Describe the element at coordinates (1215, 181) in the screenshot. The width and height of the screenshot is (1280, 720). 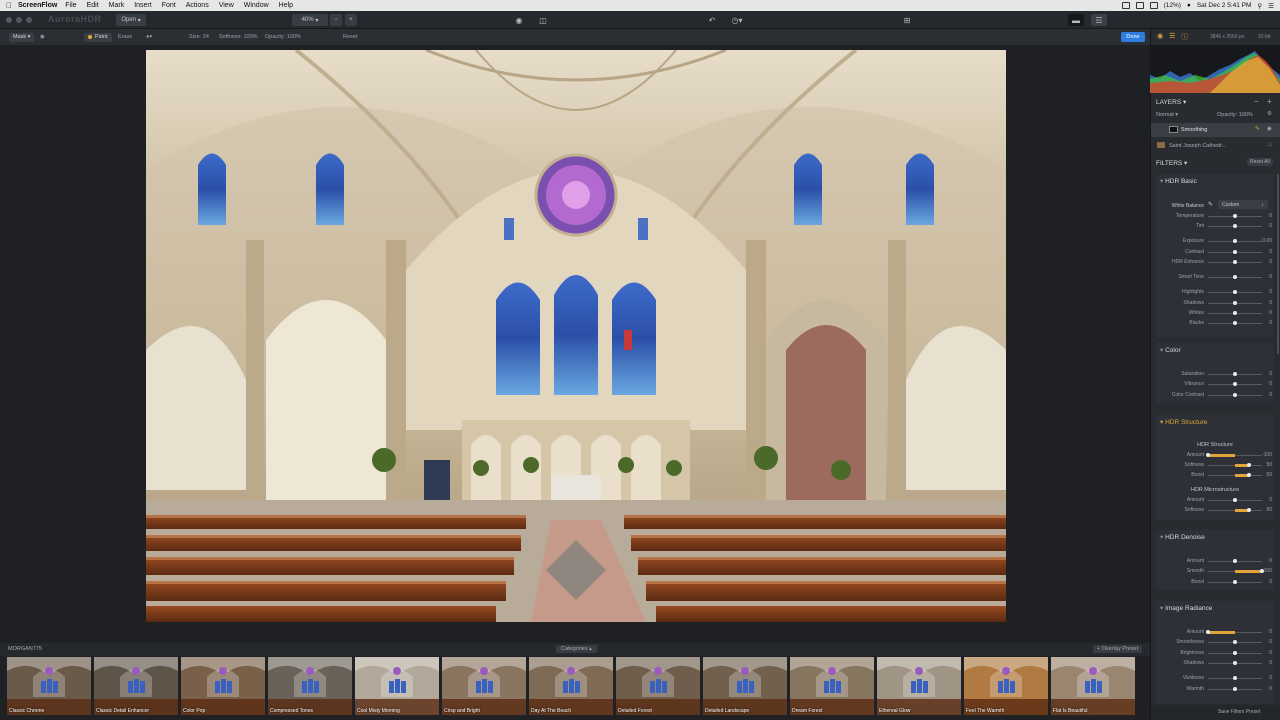
I see `hdr-basic-header: ▾ HDR Basic` at that location.